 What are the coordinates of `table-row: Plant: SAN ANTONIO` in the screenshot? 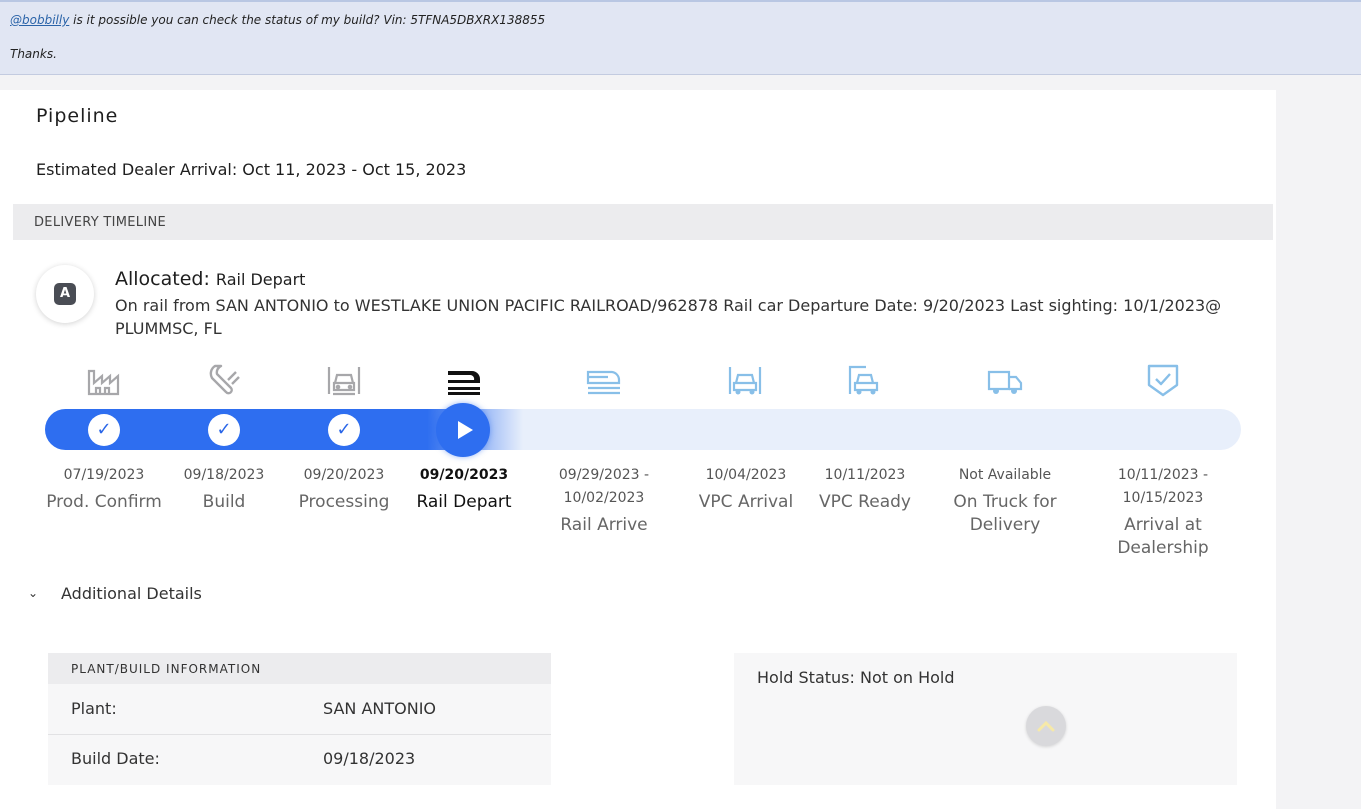 It's located at (299, 709).